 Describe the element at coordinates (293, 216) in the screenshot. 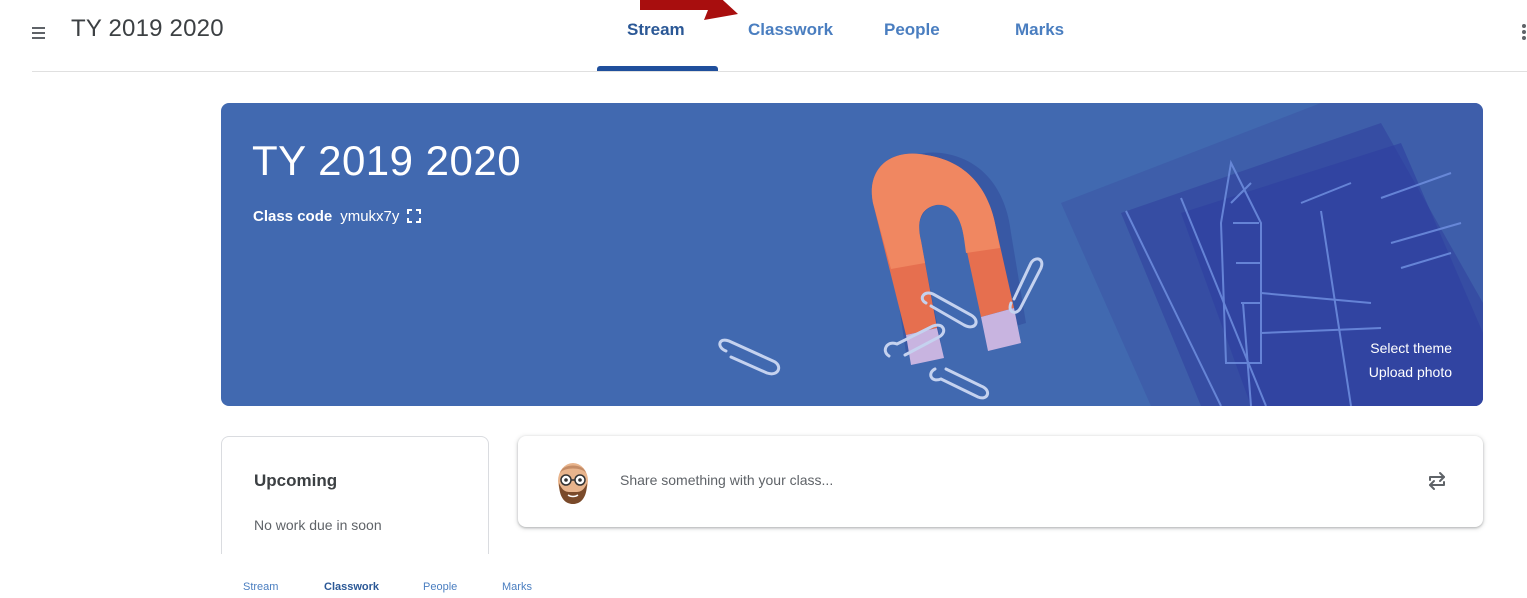

I see `class-code-label: Class code` at that location.